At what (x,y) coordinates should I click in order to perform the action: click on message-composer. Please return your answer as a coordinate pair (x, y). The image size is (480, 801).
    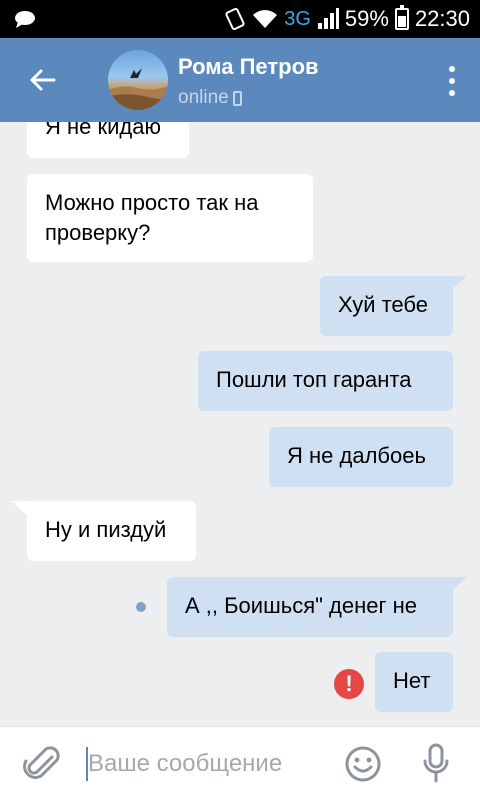
    Looking at the image, I should click on (240, 763).